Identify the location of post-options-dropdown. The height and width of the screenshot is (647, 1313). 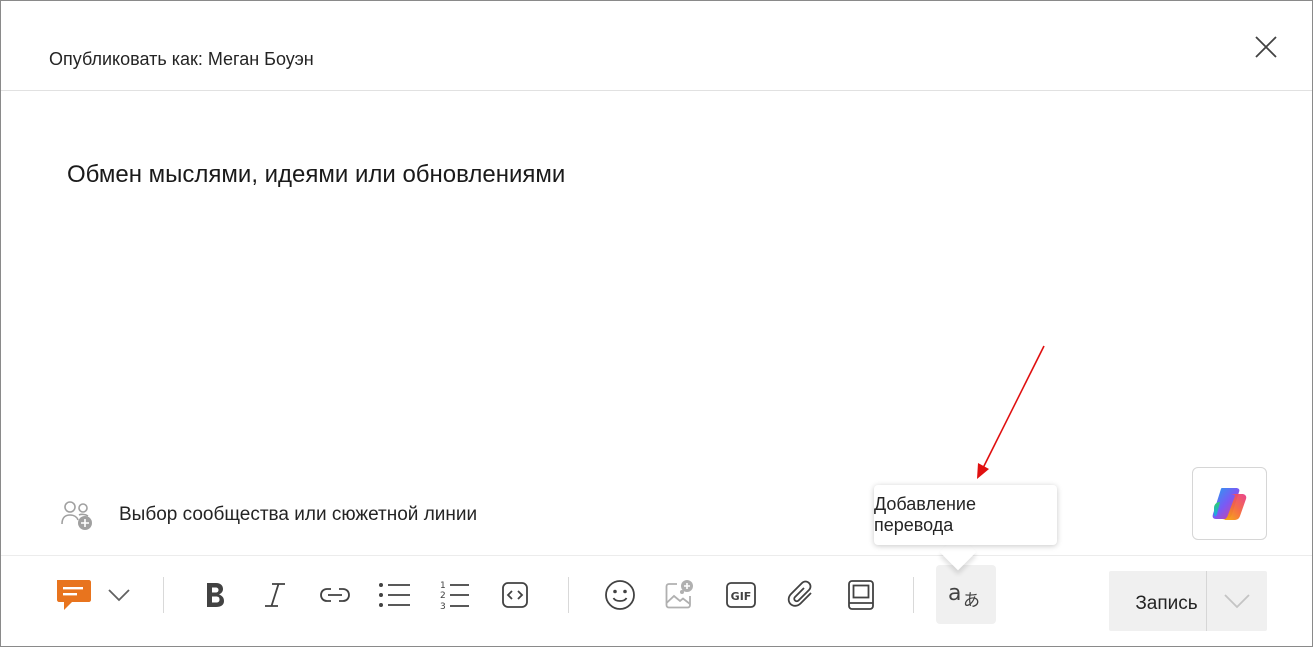
(1237, 601).